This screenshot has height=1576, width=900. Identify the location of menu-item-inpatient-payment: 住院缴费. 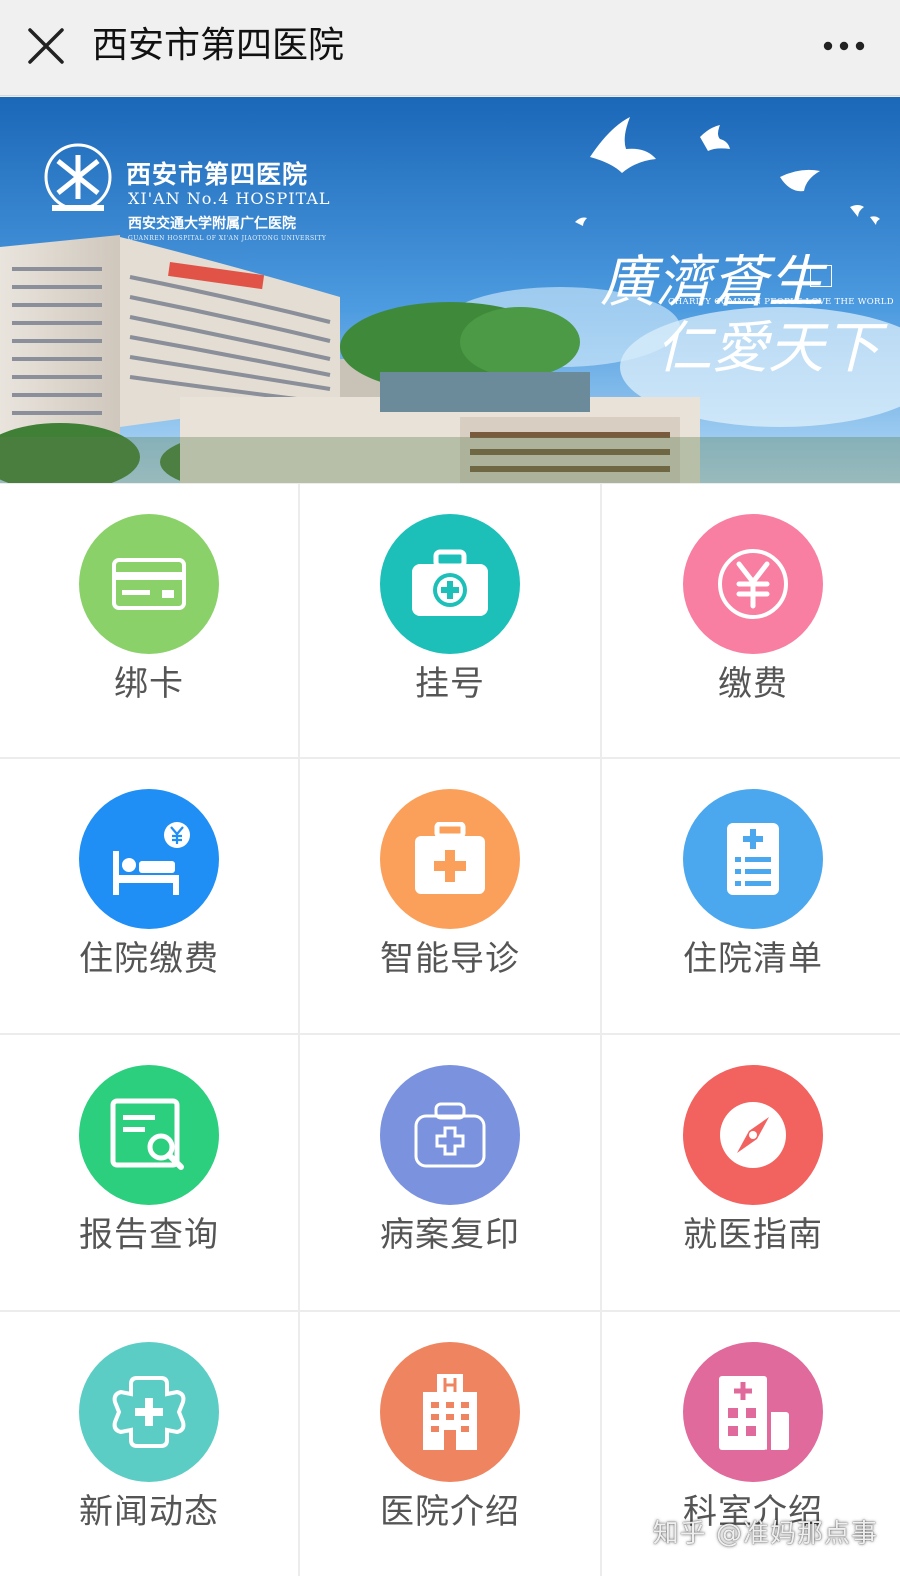
(149, 896).